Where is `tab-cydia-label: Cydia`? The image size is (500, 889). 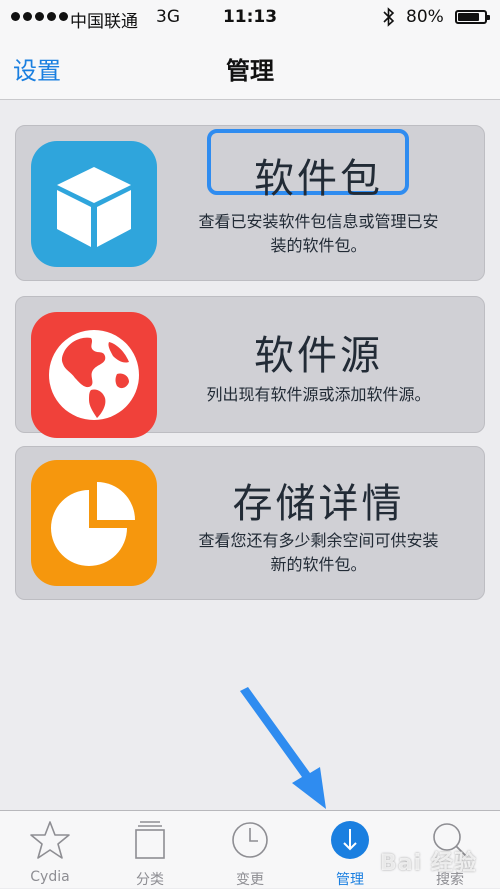 tab-cydia-label: Cydia is located at coordinates (50, 877).